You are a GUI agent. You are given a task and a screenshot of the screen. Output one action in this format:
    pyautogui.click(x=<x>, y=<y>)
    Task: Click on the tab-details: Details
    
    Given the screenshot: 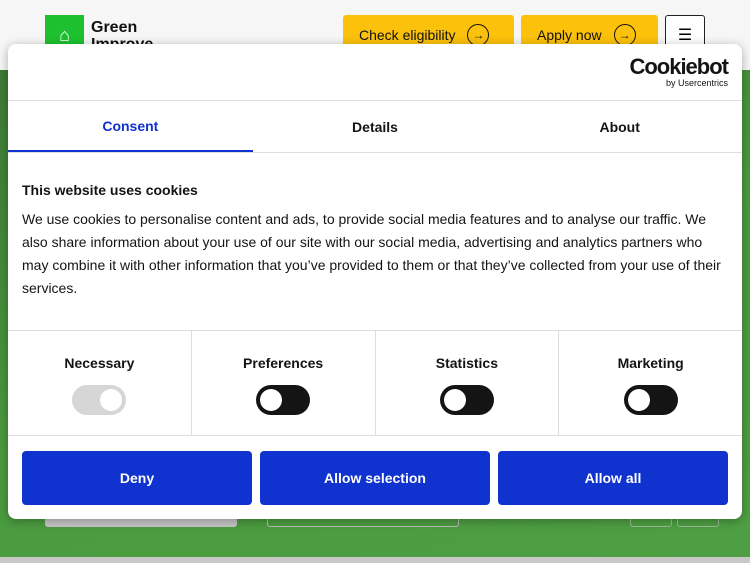 What is the action you would take?
    pyautogui.click(x=375, y=126)
    